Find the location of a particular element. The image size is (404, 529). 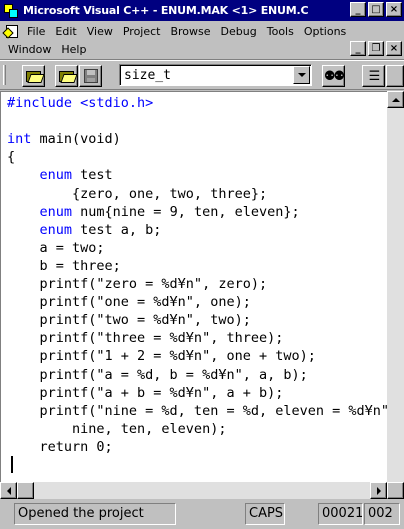

code-line: a = two; is located at coordinates (56, 248).